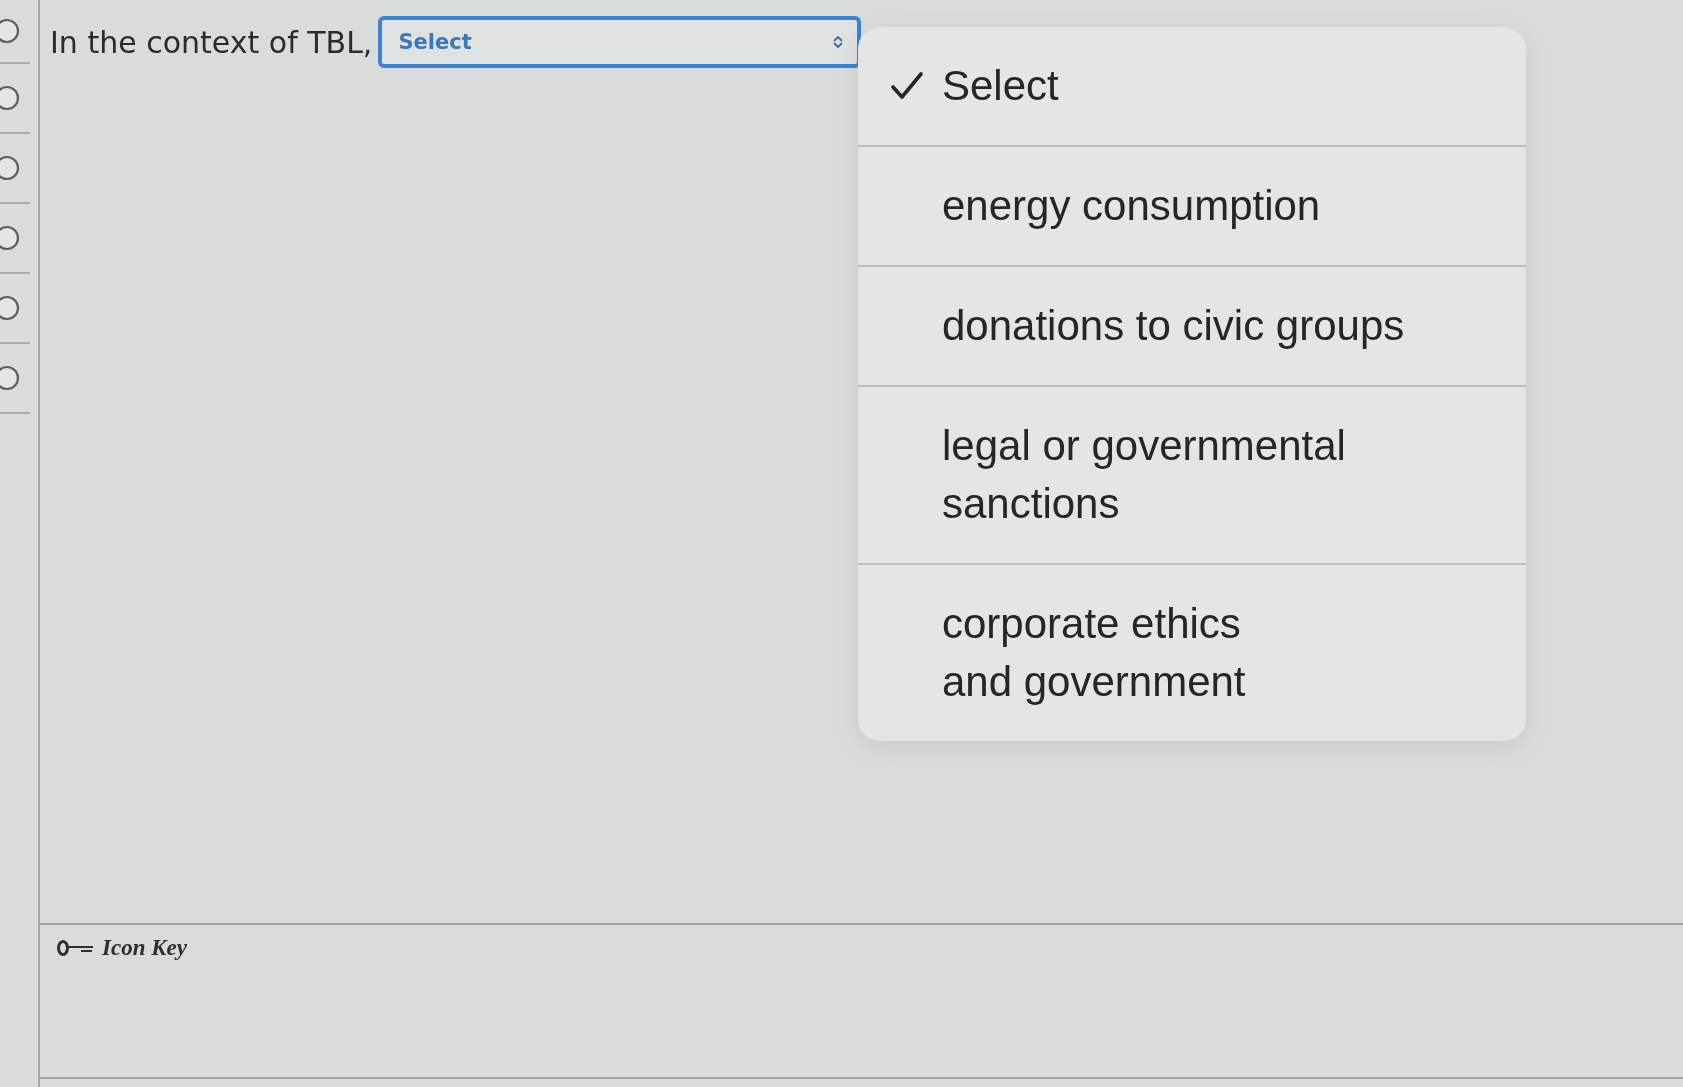  I want to click on key-icon, so click(75, 948).